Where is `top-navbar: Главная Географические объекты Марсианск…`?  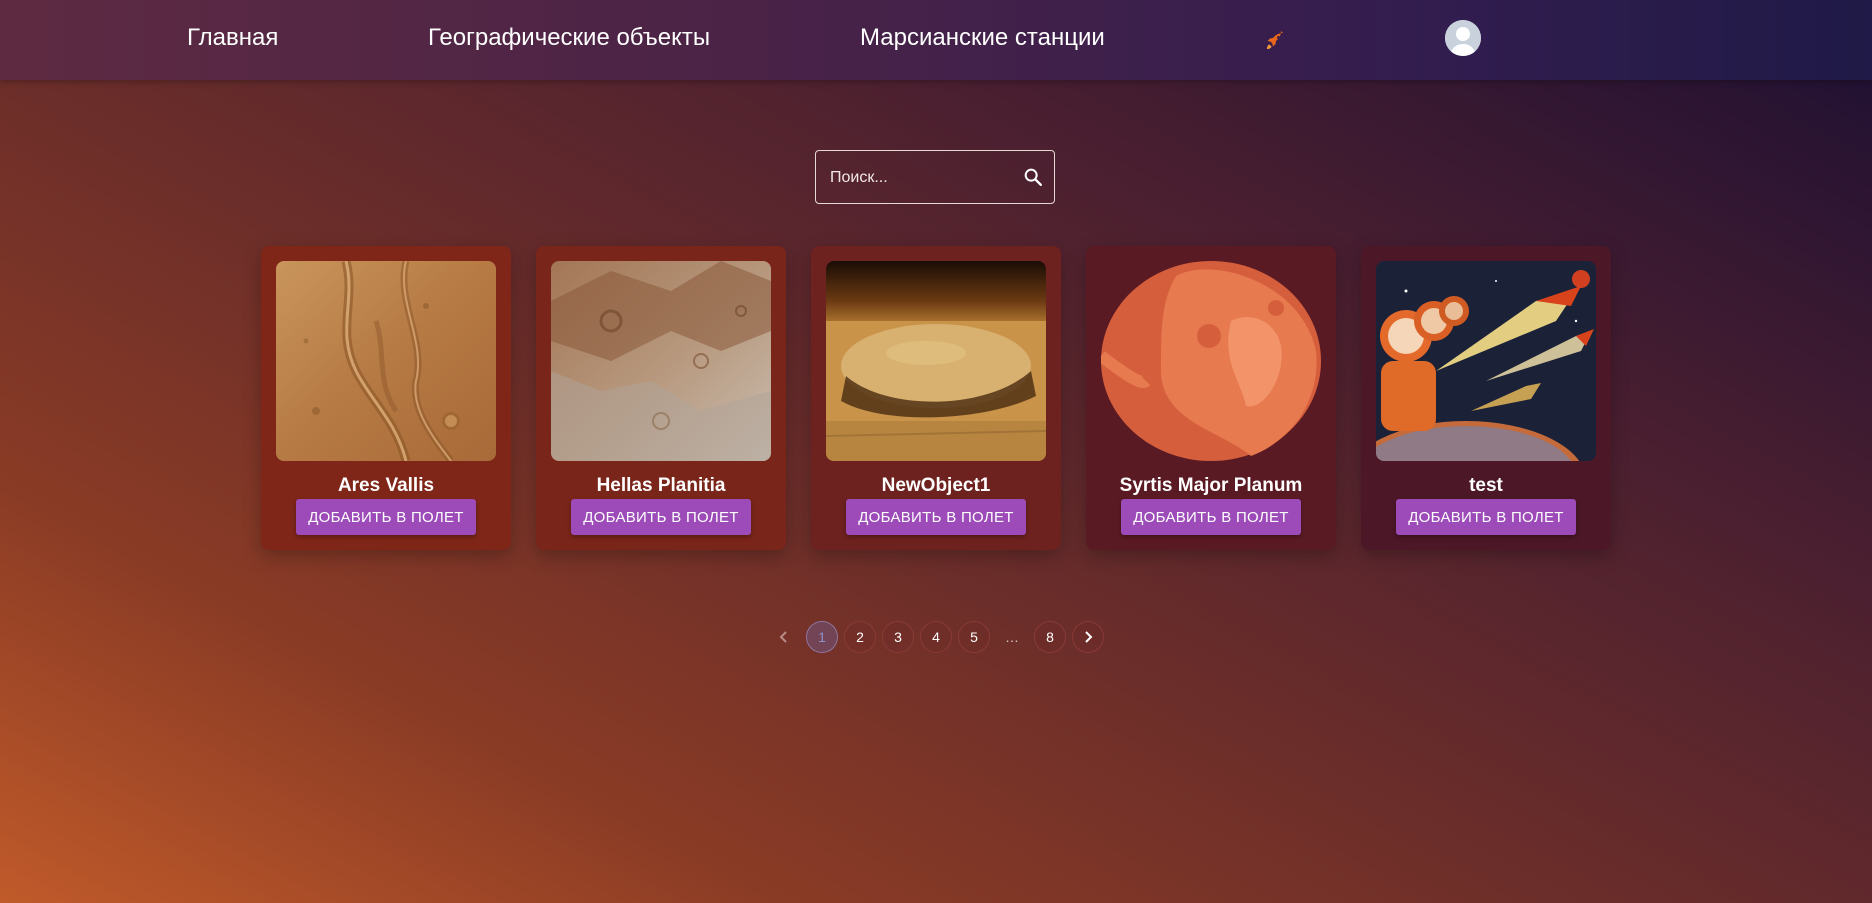 top-navbar: Главная Географические объекты Марсианск… is located at coordinates (936, 40).